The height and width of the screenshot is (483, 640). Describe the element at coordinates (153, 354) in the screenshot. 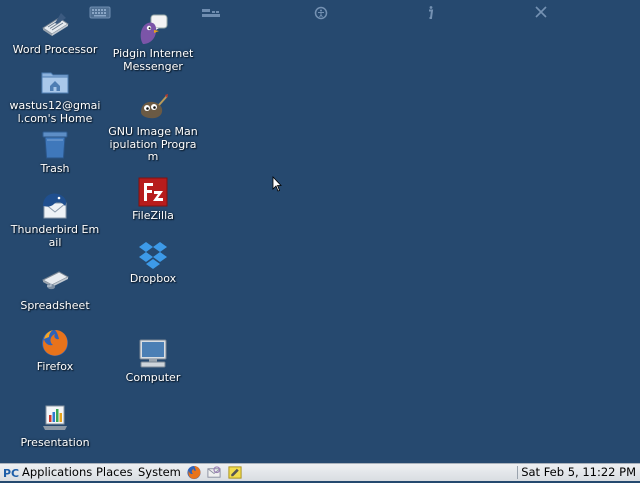

I see `computer-icon` at that location.